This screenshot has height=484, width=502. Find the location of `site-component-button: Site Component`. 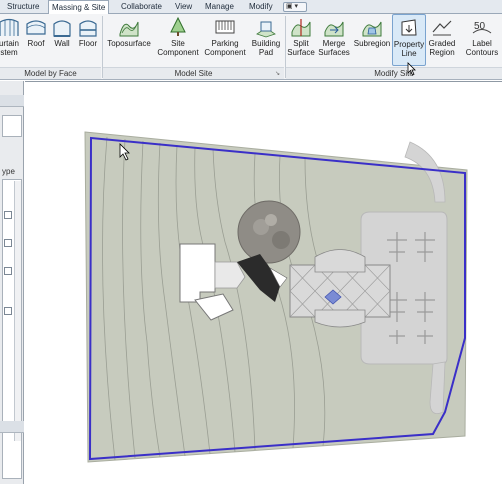

site-component-button: Site Component is located at coordinates (178, 40).